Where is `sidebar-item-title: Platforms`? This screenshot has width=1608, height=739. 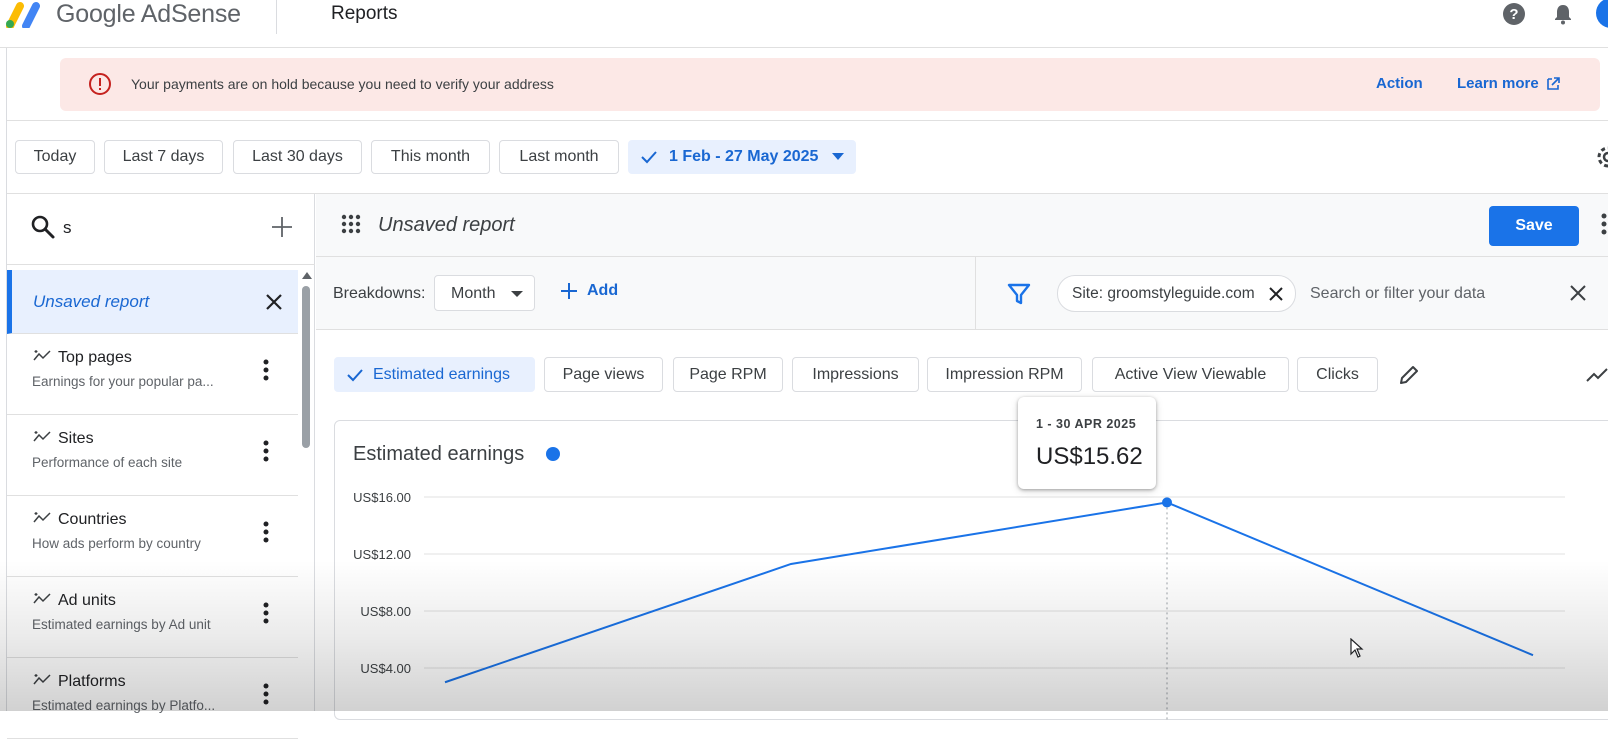
sidebar-item-title: Platforms is located at coordinates (92, 681).